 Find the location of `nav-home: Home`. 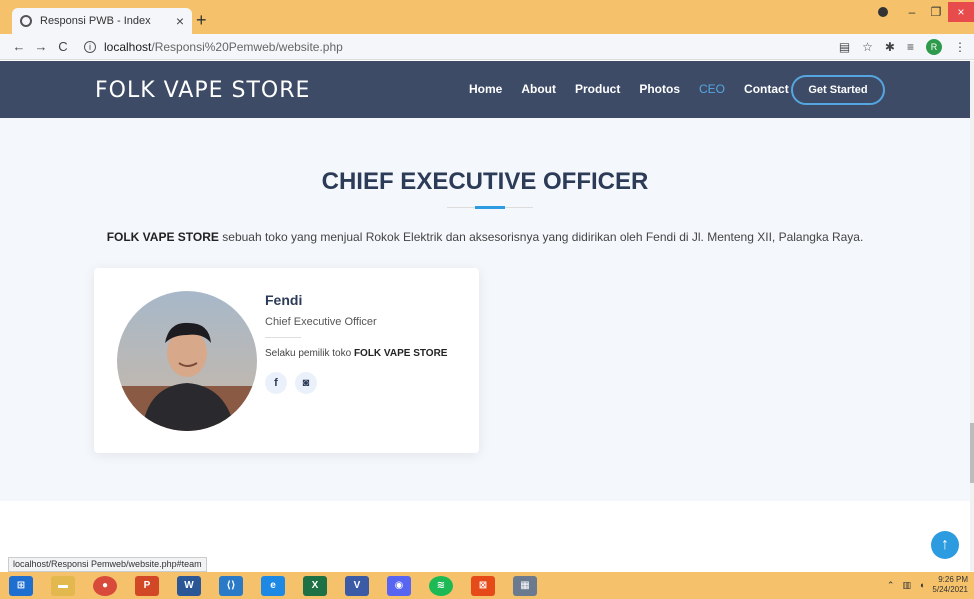

nav-home: Home is located at coordinates (485, 89).